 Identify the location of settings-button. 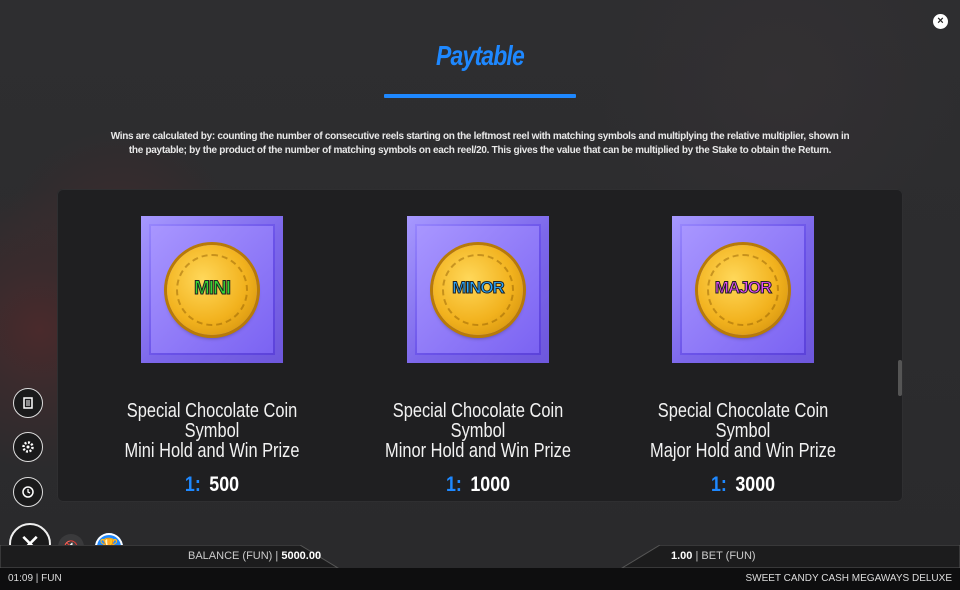
(28, 447).